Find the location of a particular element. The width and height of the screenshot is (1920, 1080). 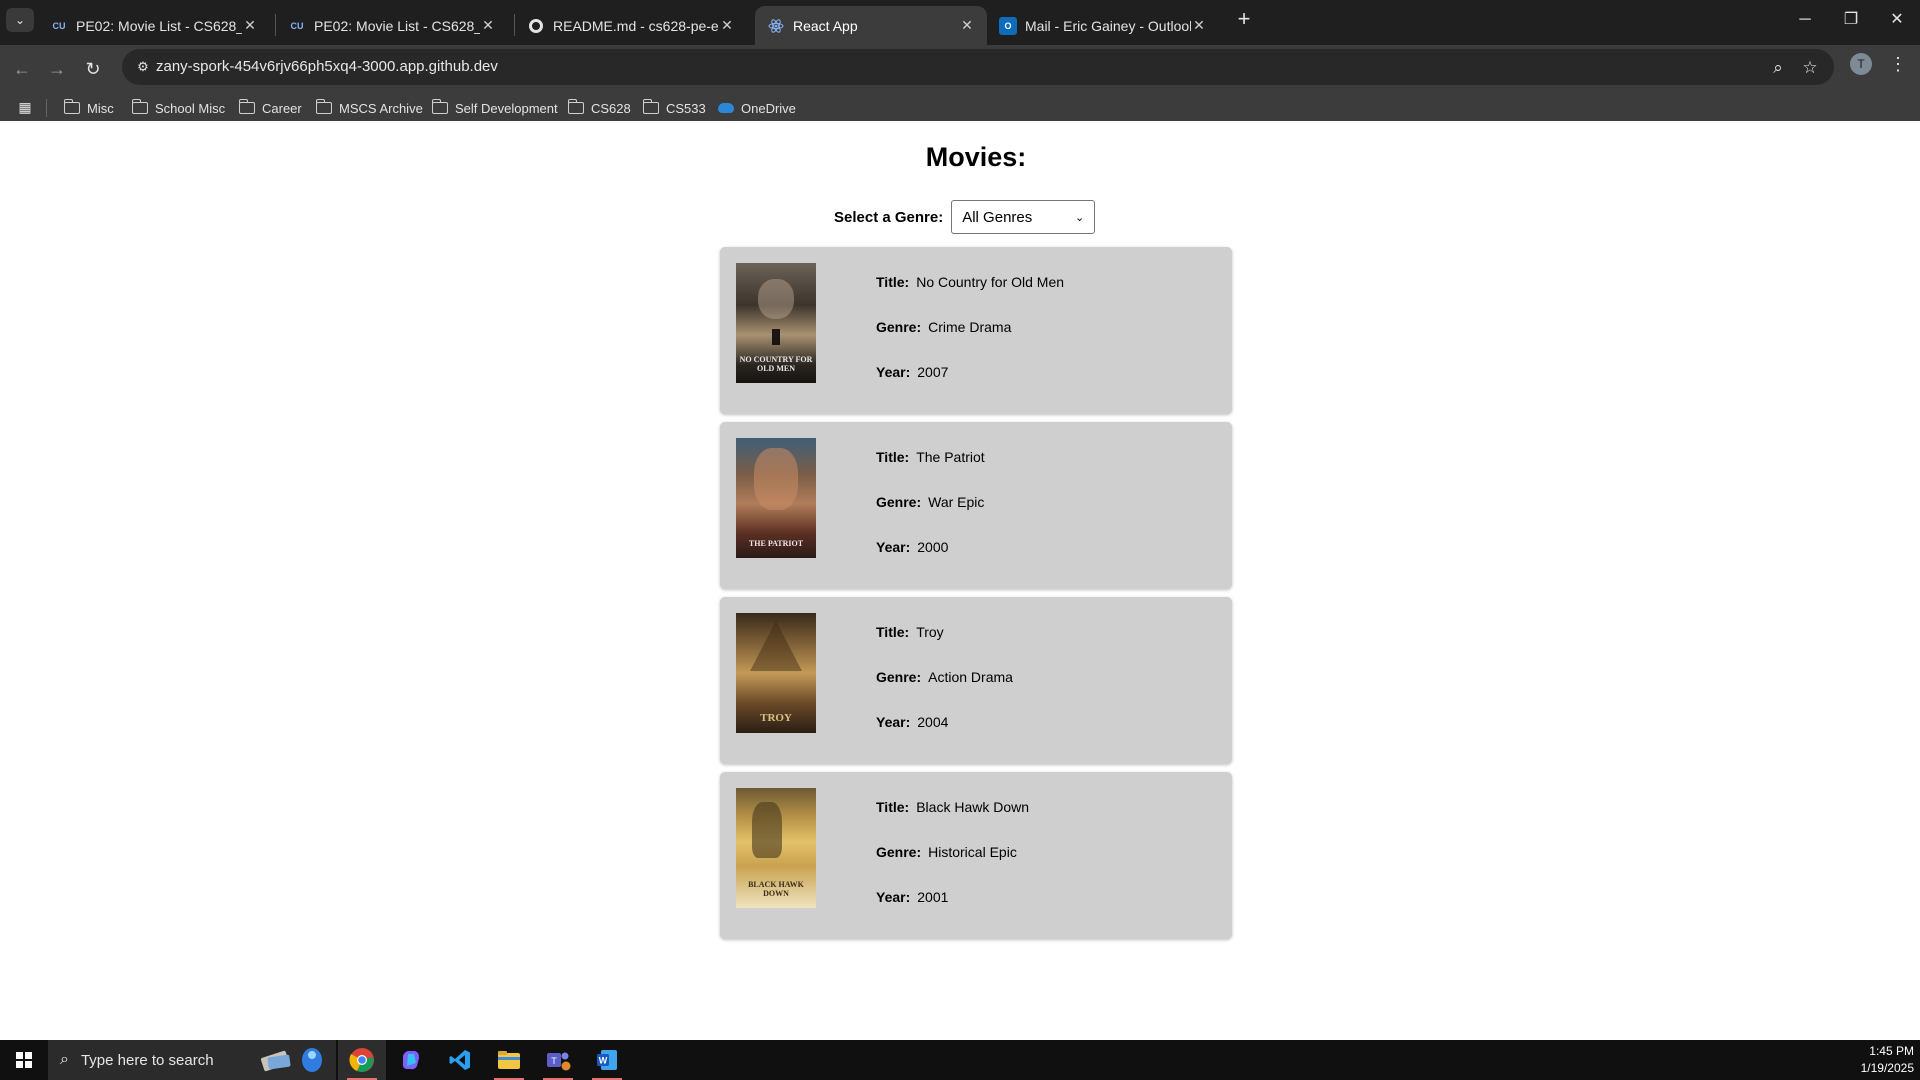

bookmark-school-misc: School Misc is located at coordinates (178, 108).